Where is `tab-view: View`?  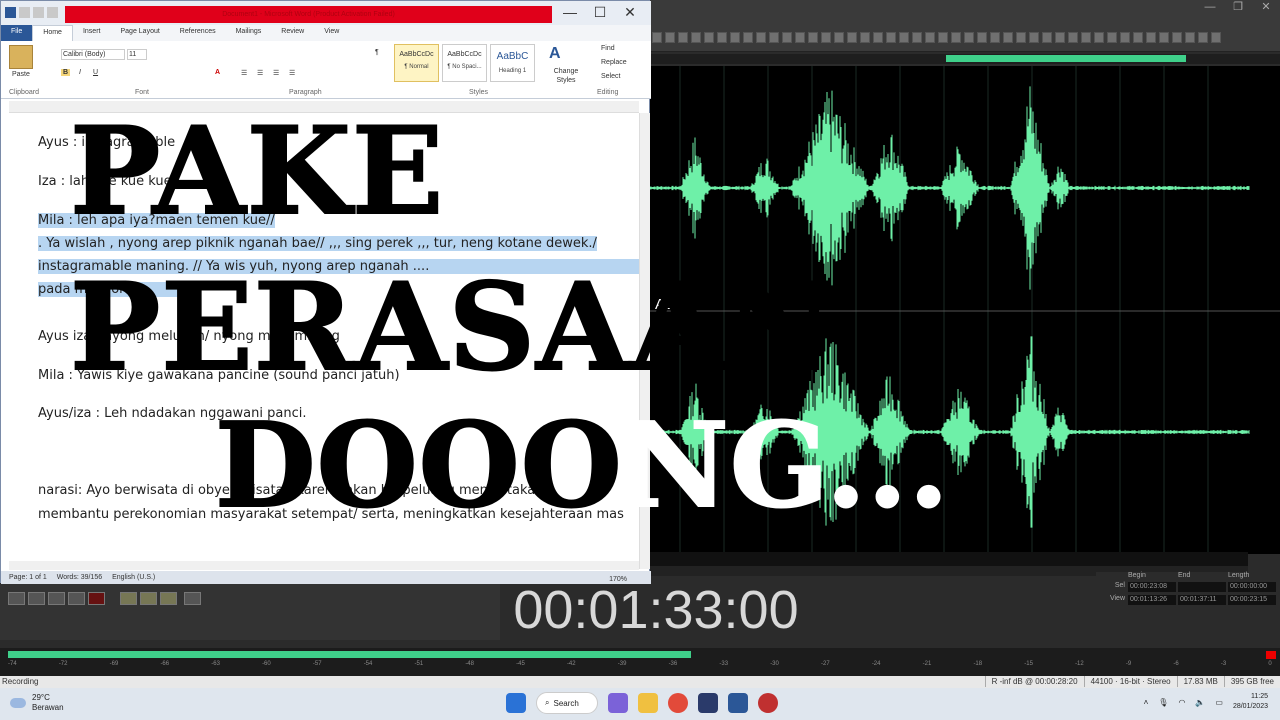
tab-view: View is located at coordinates (331, 33).